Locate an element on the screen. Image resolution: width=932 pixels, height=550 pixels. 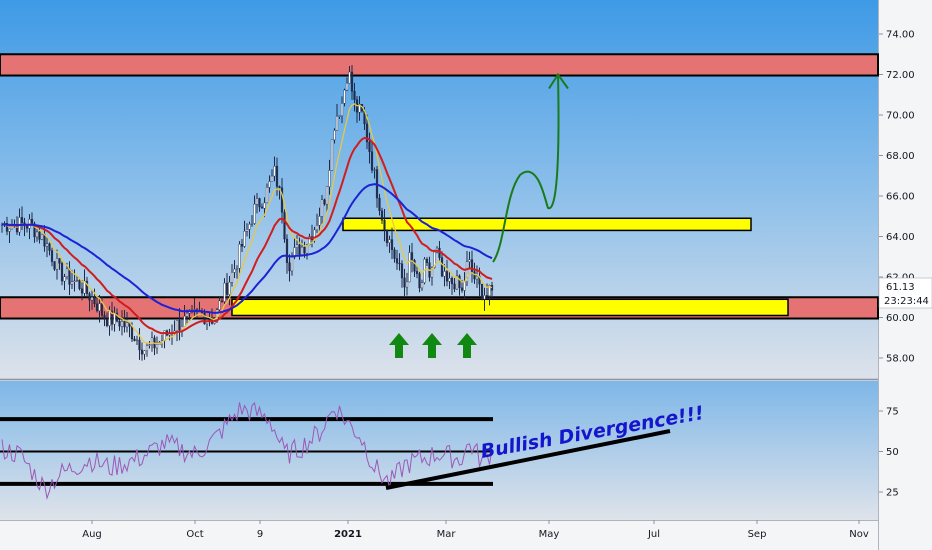
price-tick-label: 68.00 is located at coordinates (900, 156).